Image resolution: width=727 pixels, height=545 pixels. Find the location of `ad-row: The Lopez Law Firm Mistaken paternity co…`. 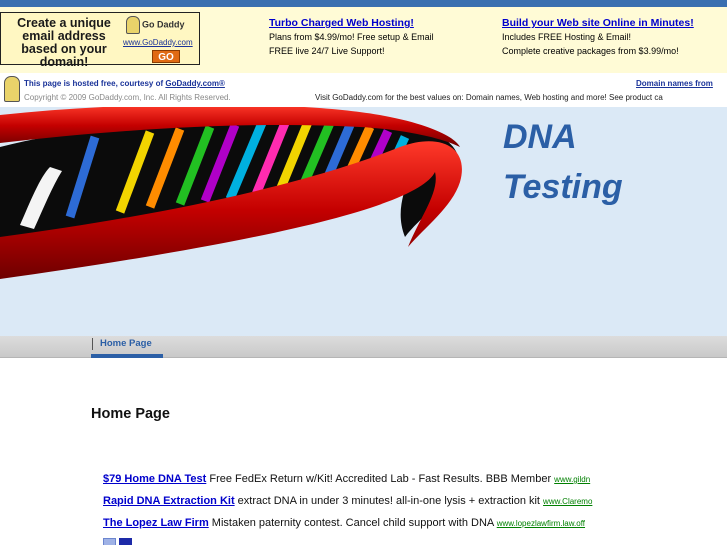

ad-row: The Lopez Law Firm Mistaken paternity co… is located at coordinates (370, 528).